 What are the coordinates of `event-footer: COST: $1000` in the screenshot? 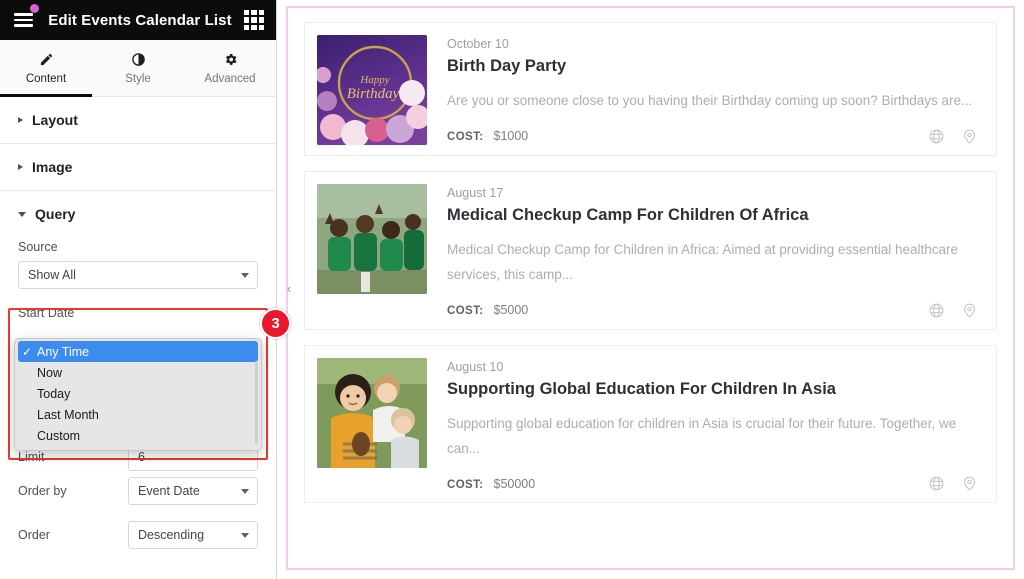 It's located at (714, 136).